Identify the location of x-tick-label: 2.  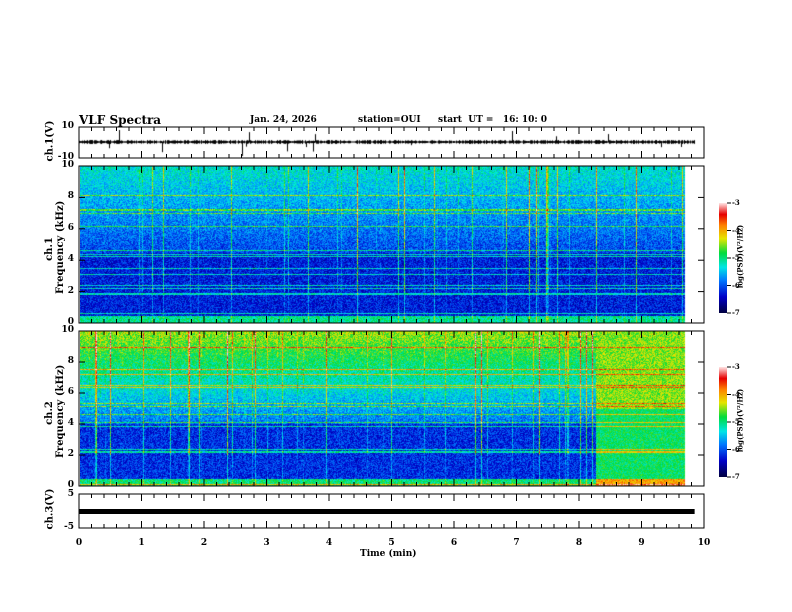
(204, 543).